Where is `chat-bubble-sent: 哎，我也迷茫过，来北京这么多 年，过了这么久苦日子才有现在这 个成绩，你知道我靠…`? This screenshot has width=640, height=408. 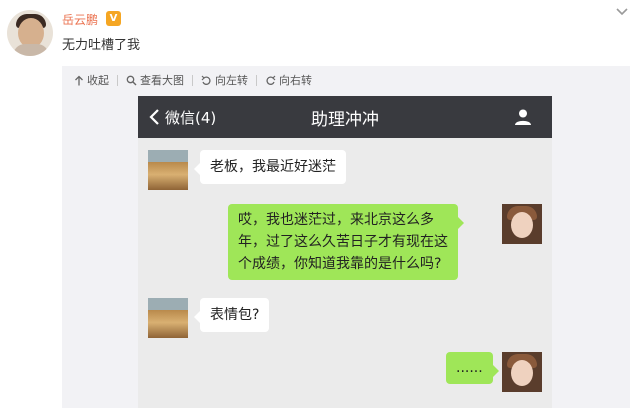 chat-bubble-sent: 哎，我也迷茫过，来北京这么多 年，过了这么久苦日子才有现在这 个成绩，你知道我靠… is located at coordinates (346, 242).